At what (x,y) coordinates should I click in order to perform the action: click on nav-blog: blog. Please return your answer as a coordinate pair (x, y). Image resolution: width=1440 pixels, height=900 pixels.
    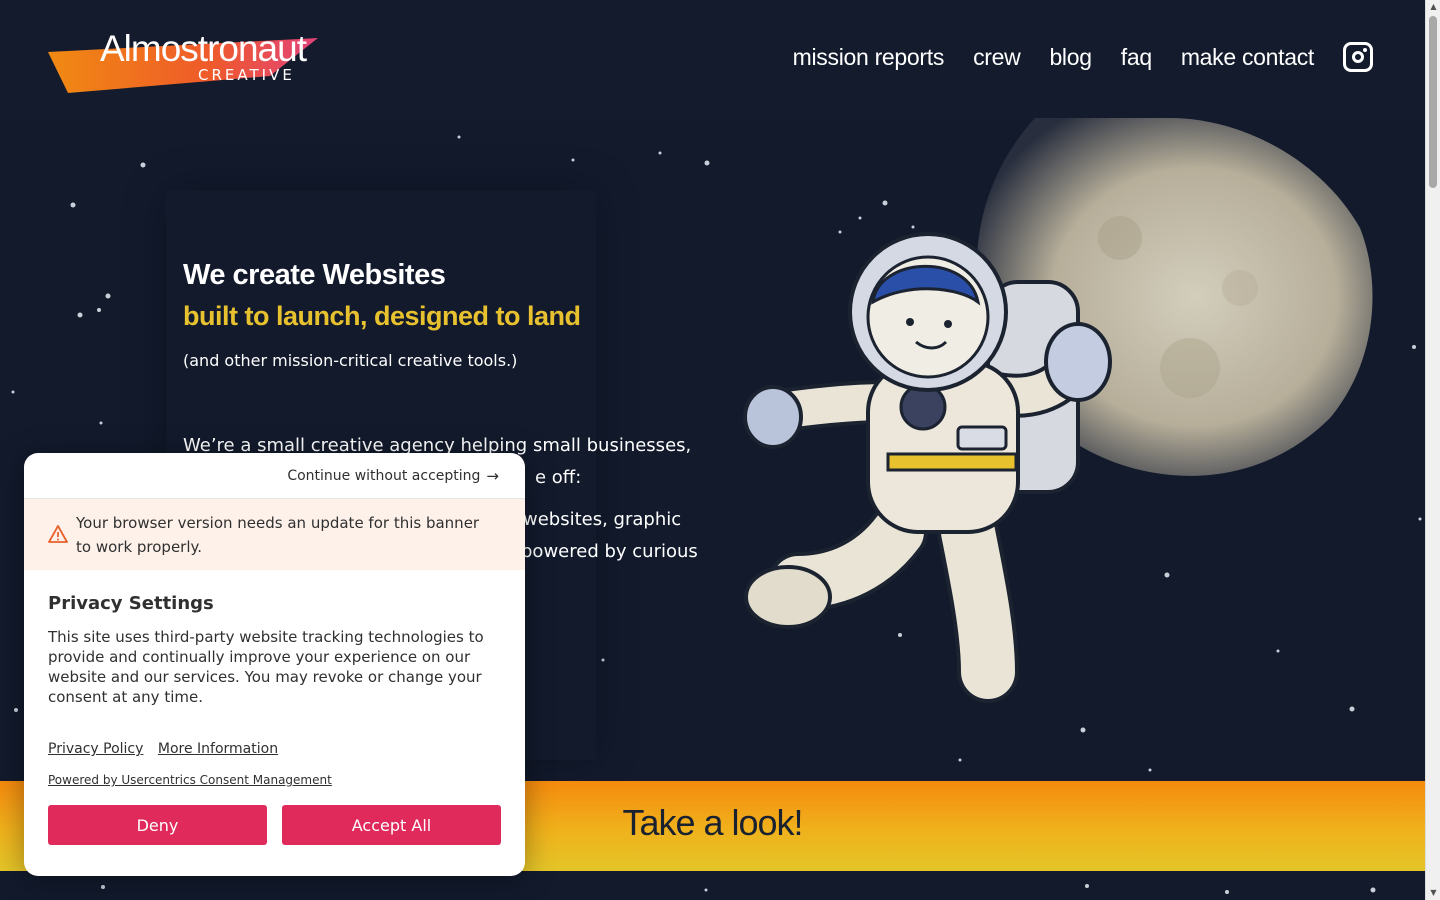
    Looking at the image, I should click on (1070, 57).